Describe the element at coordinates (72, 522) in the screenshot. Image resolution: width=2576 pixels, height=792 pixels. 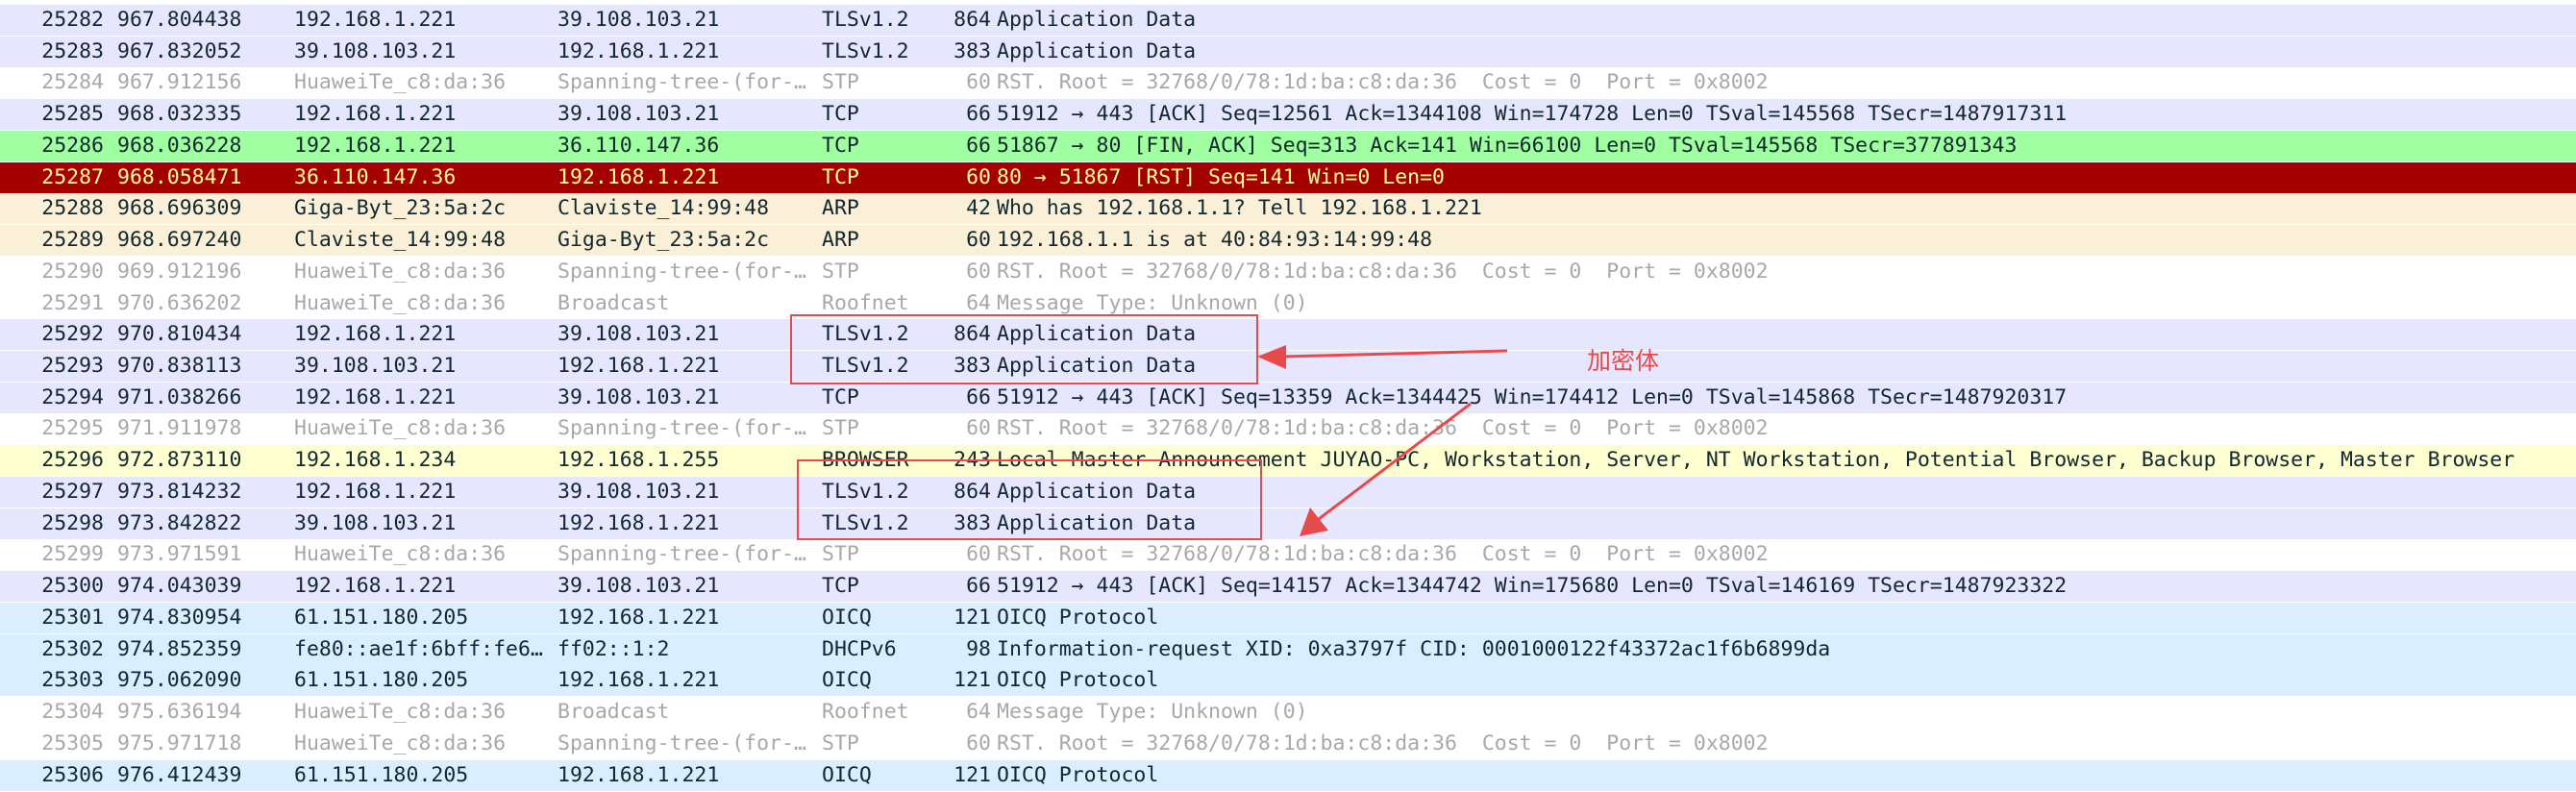
I see `cell-no: 25298` at that location.